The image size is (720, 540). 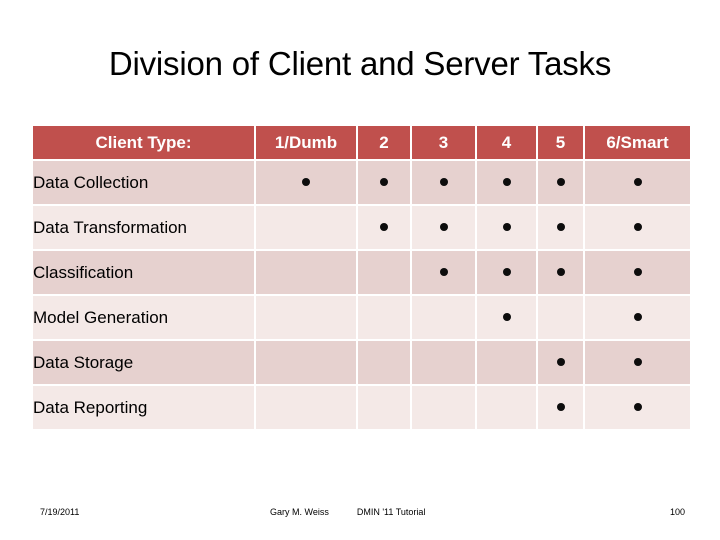 What do you see at coordinates (677, 512) in the screenshot?
I see `slide-number: 100` at bounding box center [677, 512].